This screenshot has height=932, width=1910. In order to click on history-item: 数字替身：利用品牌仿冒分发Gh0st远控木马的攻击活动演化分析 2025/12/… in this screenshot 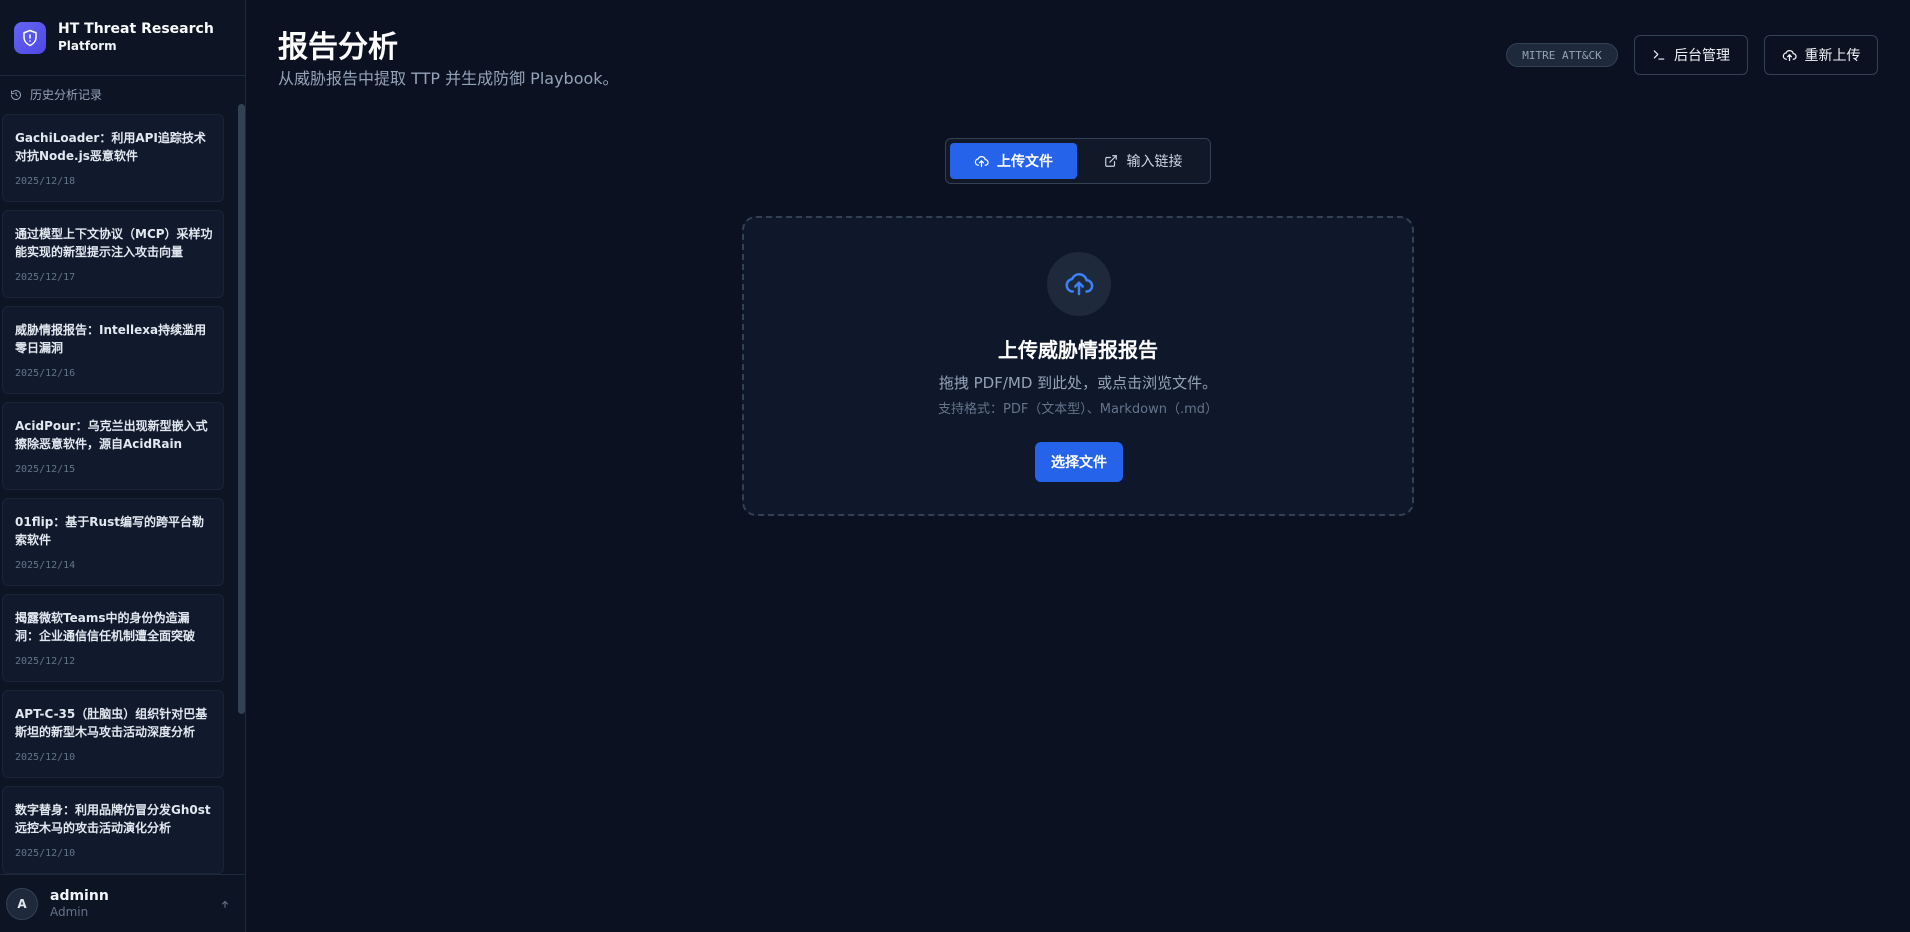, I will do `click(113, 830)`.